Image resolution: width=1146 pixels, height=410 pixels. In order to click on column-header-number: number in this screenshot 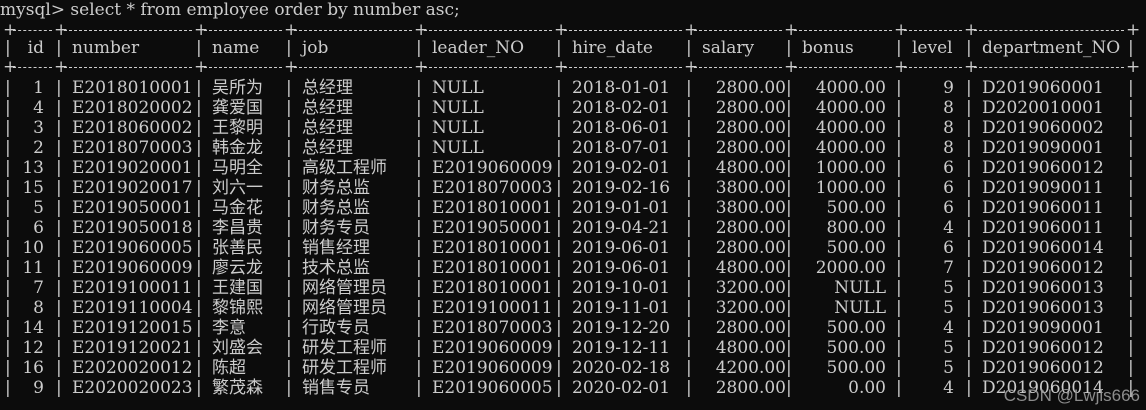, I will do `click(106, 48)`.